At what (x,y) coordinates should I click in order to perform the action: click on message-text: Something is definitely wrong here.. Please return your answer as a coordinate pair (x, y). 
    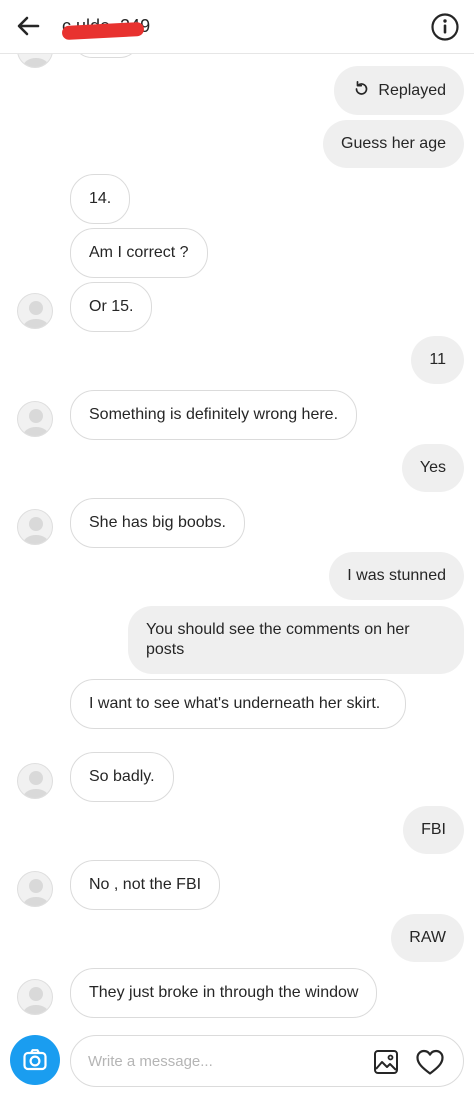
    Looking at the image, I should click on (214, 414).